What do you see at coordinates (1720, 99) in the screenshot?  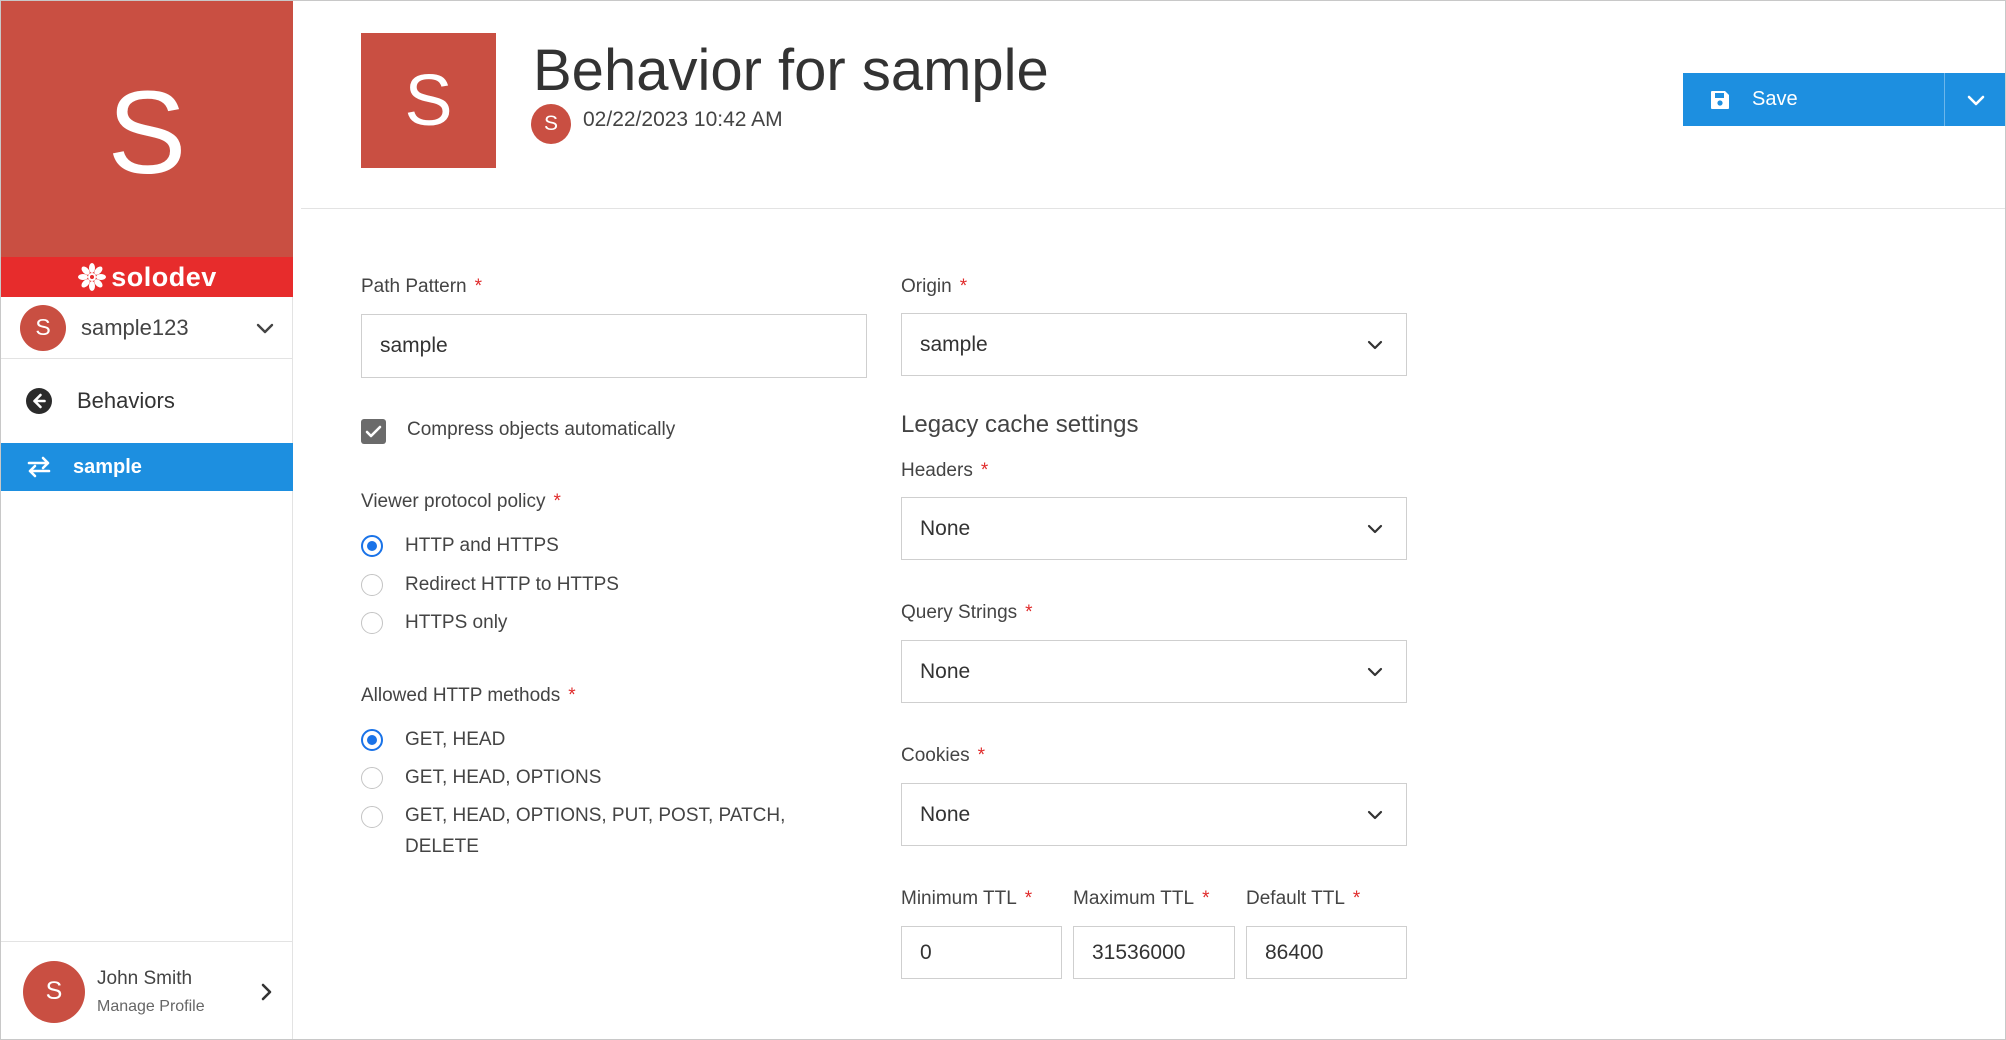 I see `floppy-disk-icon` at bounding box center [1720, 99].